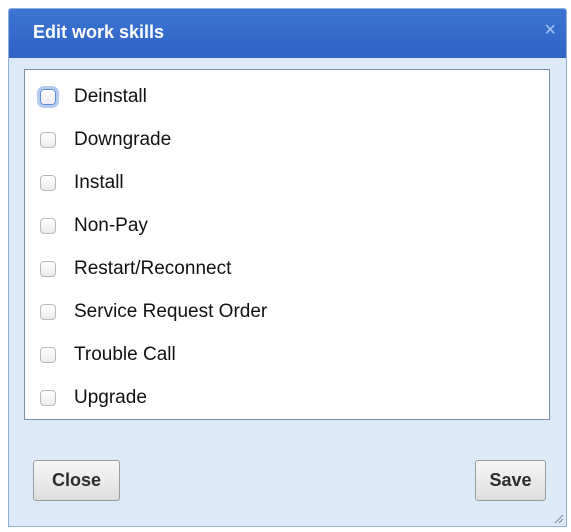 This screenshot has height=532, width=571. What do you see at coordinates (559, 519) in the screenshot?
I see `resize-grip-icon` at bounding box center [559, 519].